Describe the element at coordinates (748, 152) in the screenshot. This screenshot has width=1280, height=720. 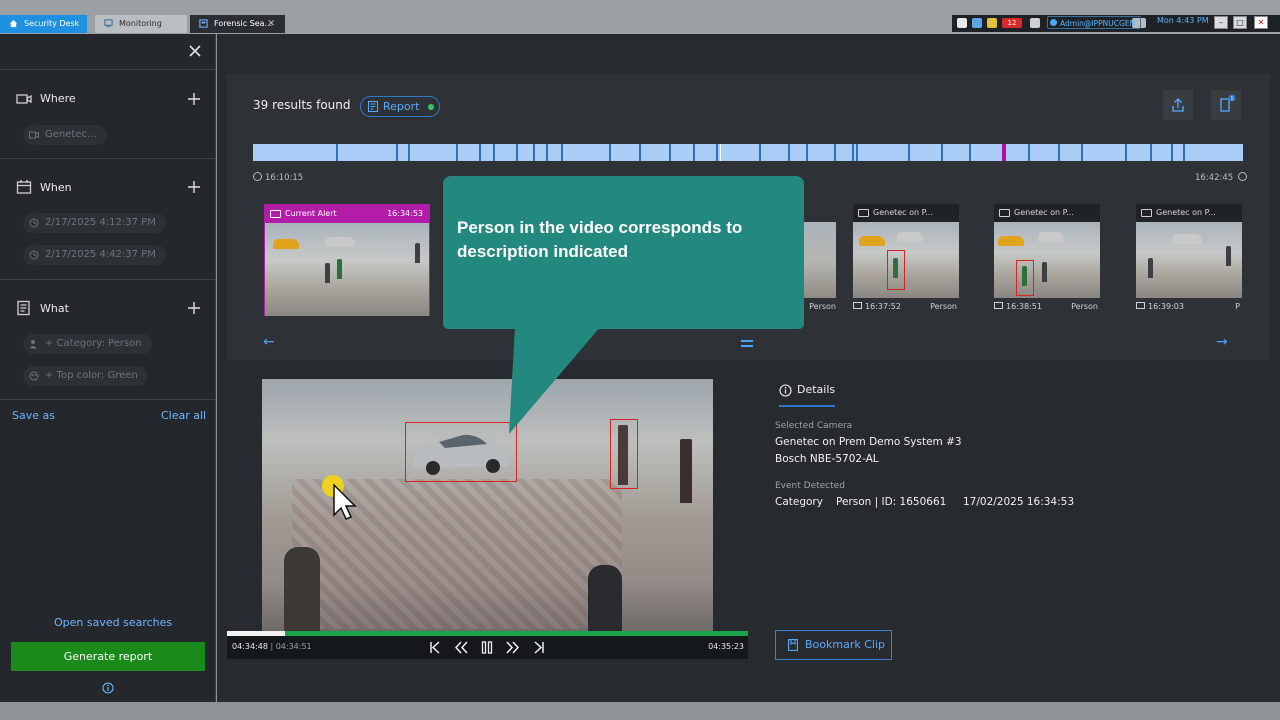
I see `results-timeline` at that location.